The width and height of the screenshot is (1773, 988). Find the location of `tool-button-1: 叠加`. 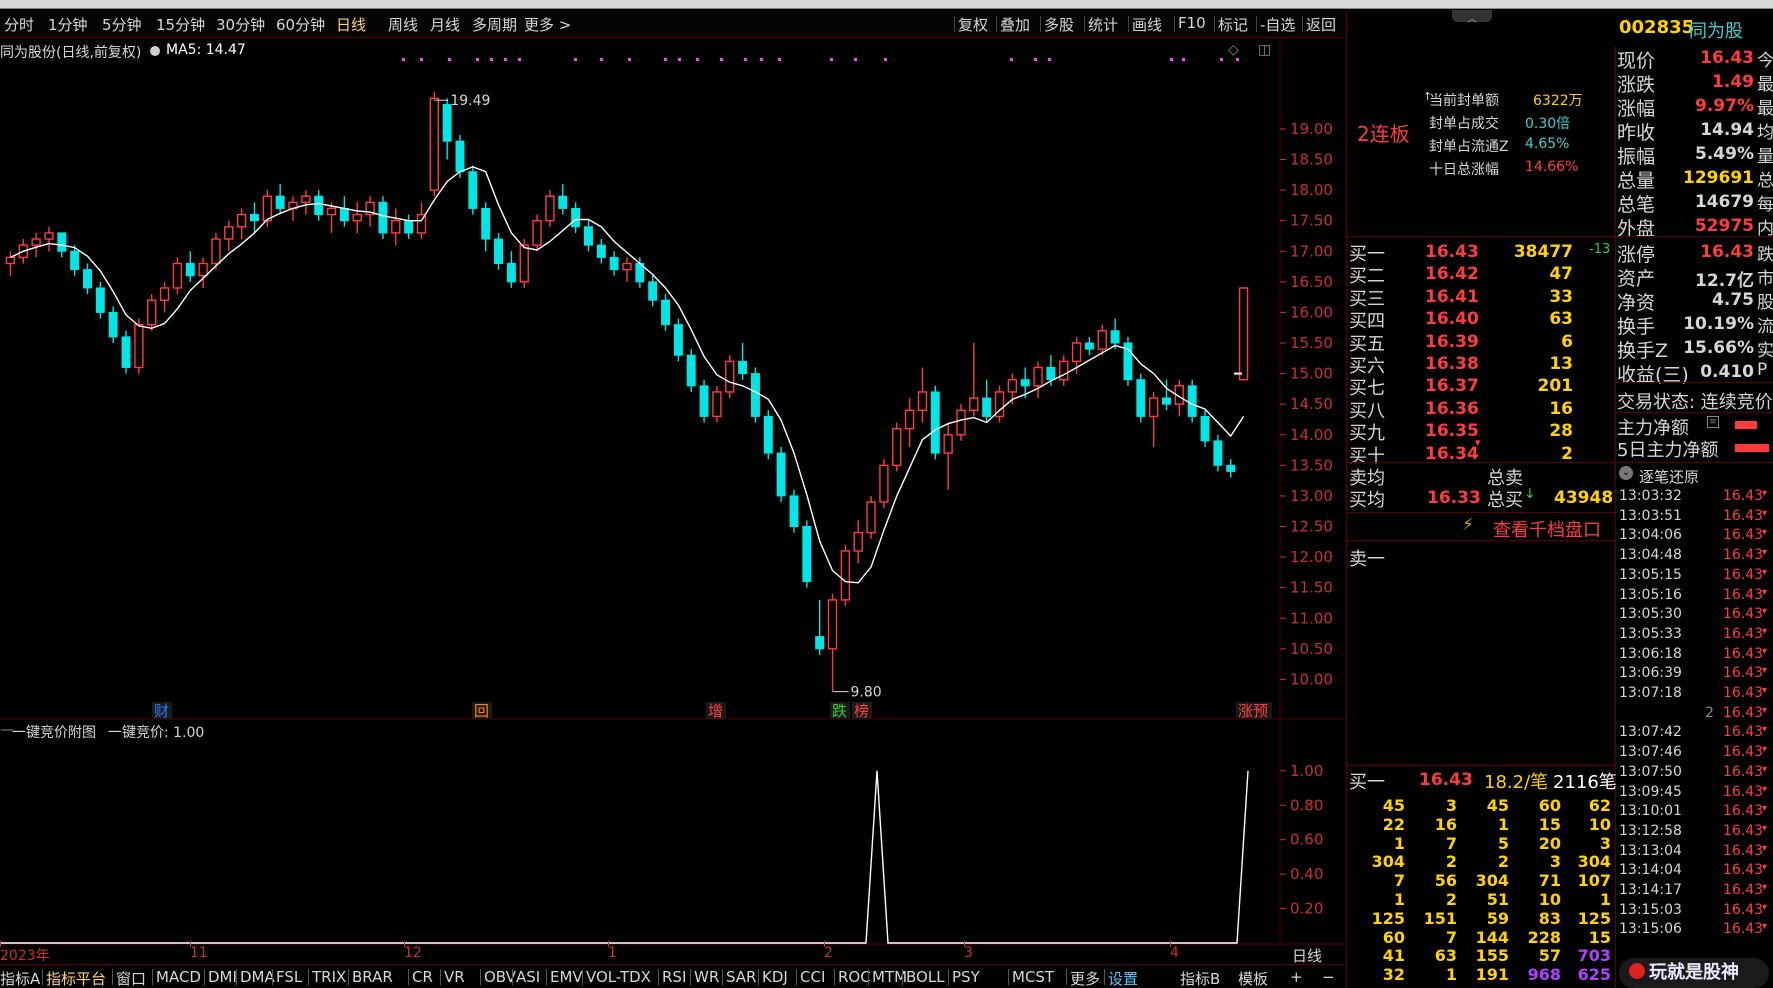

tool-button-1: 叠加 is located at coordinates (1015, 24).